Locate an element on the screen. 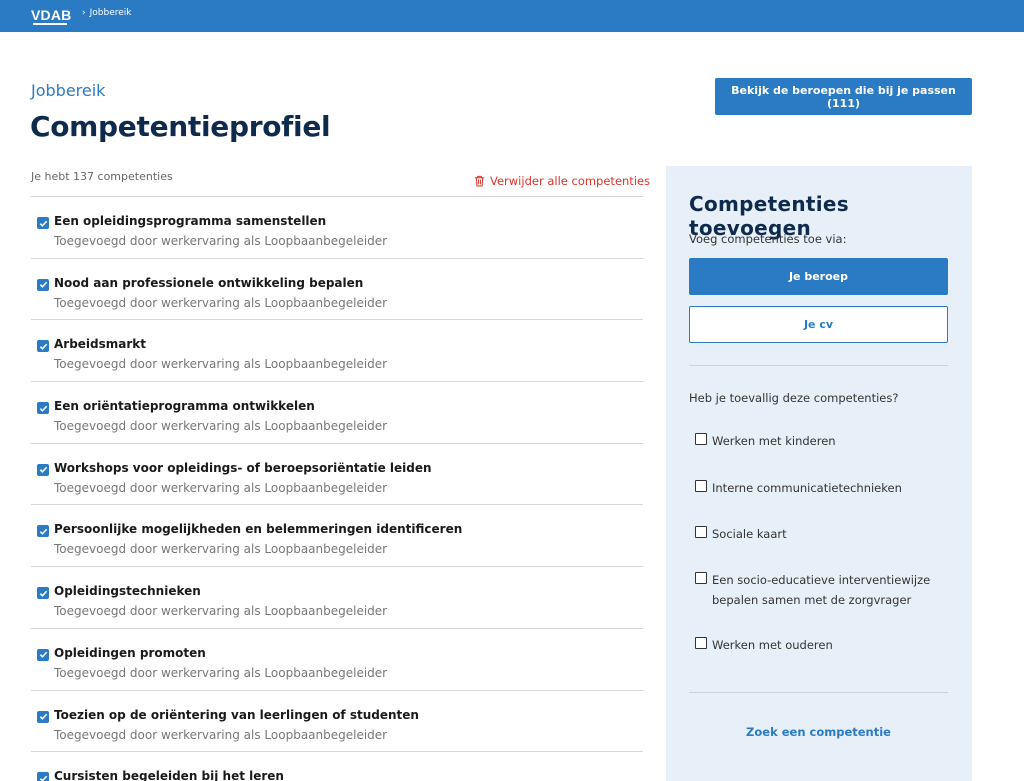  competence-name: Opleidingen promoten is located at coordinates (130, 652).